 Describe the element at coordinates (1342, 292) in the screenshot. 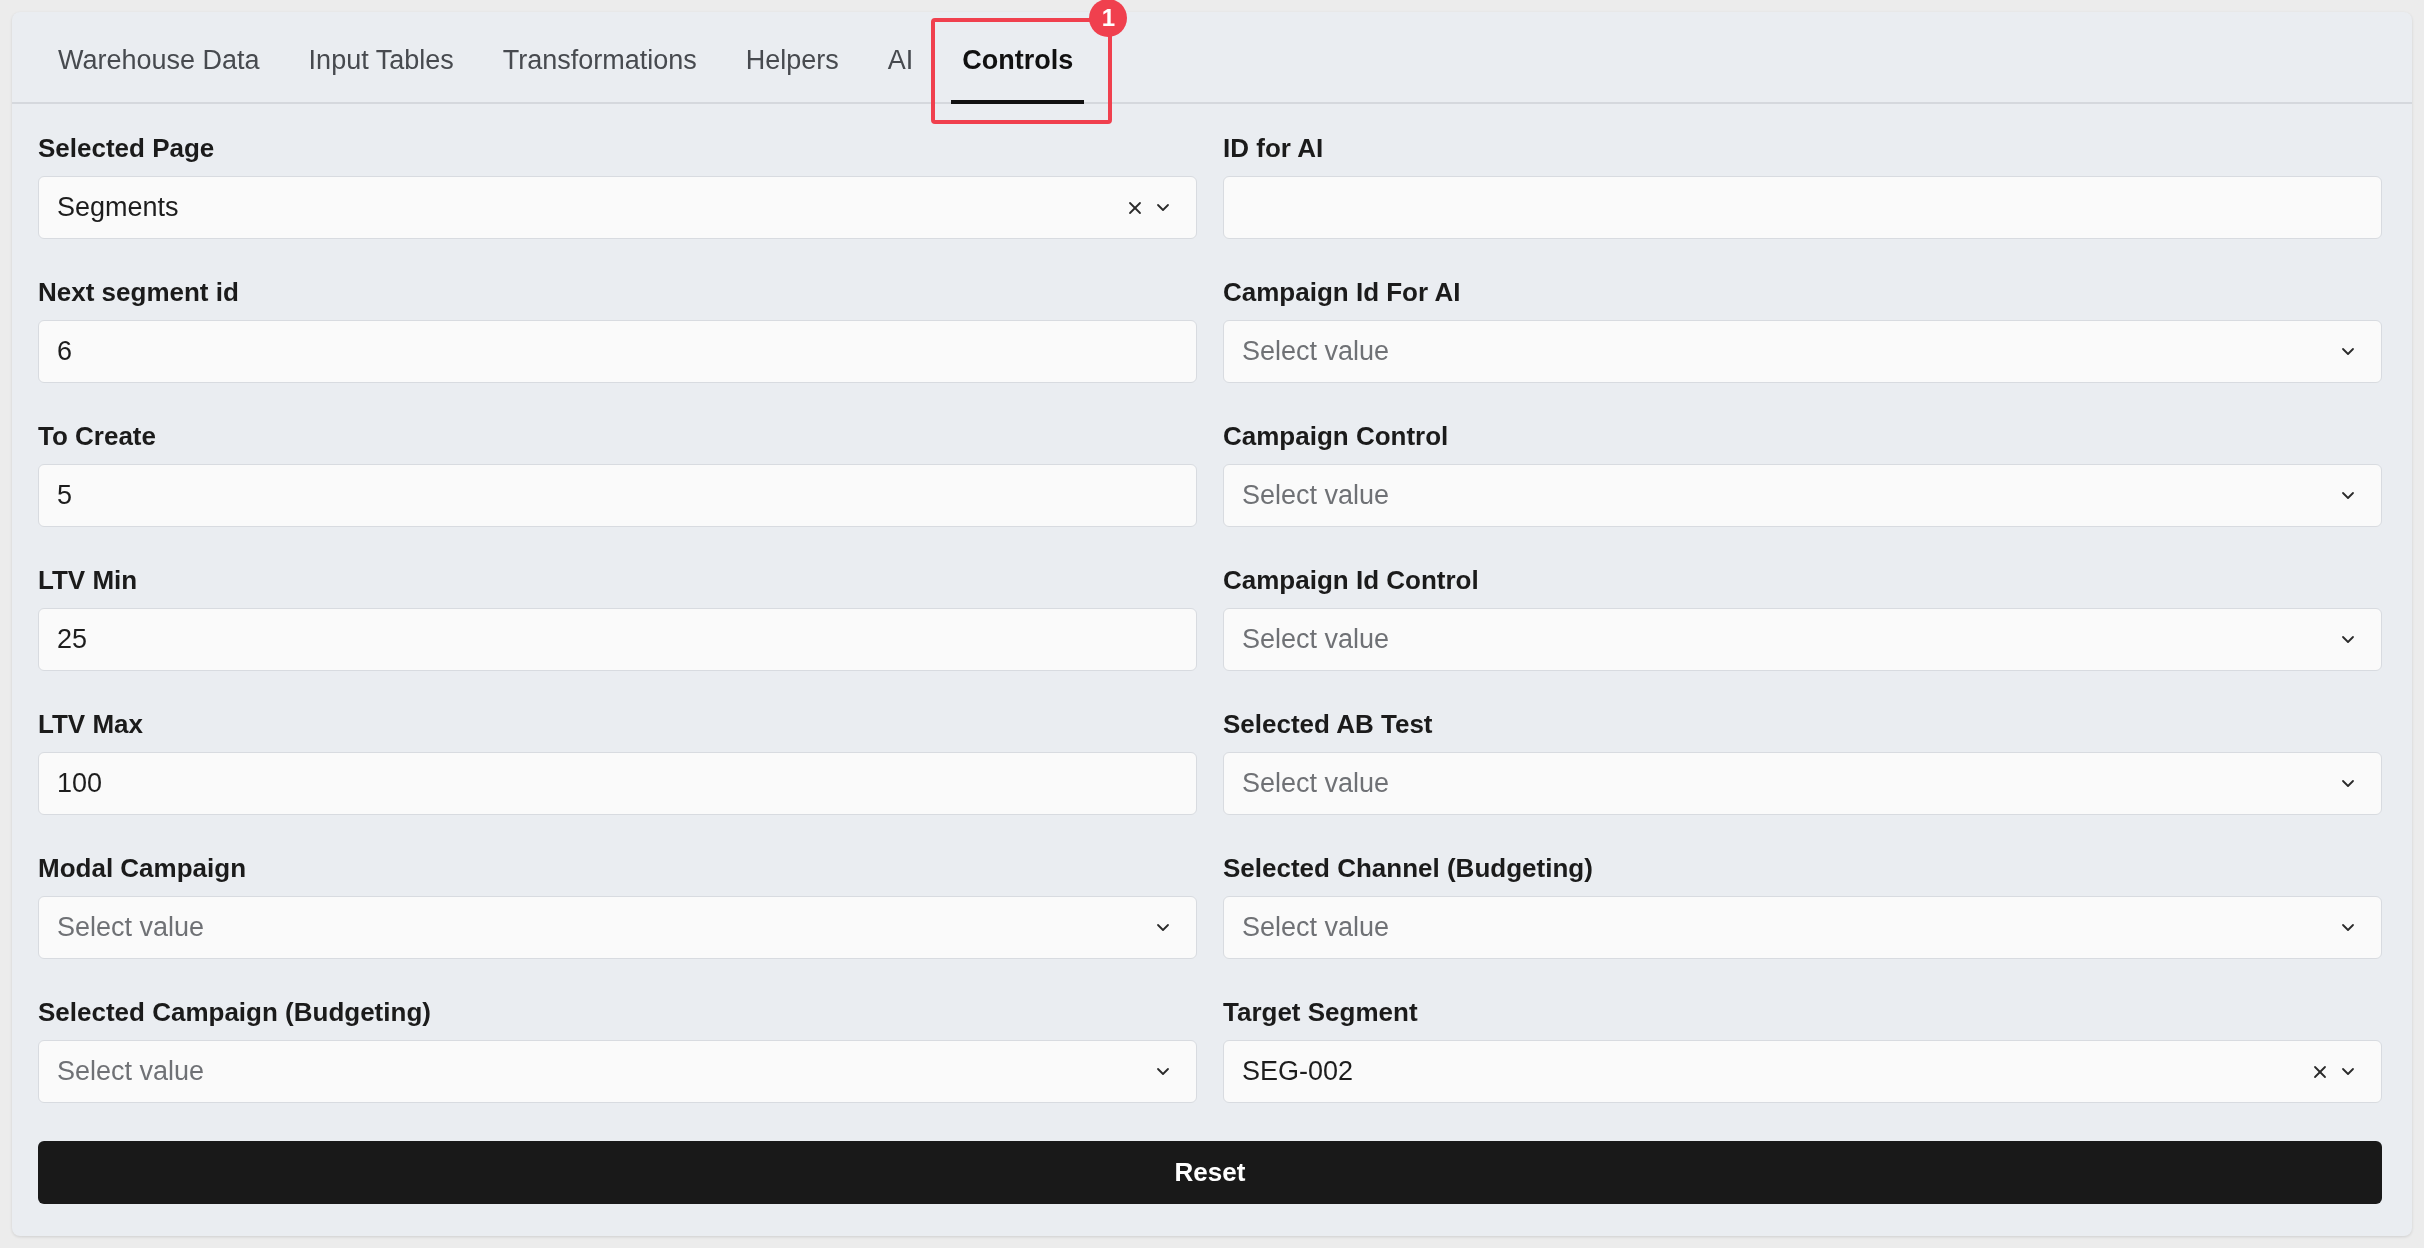

I see `field-label: Campaign Id For AI` at that location.